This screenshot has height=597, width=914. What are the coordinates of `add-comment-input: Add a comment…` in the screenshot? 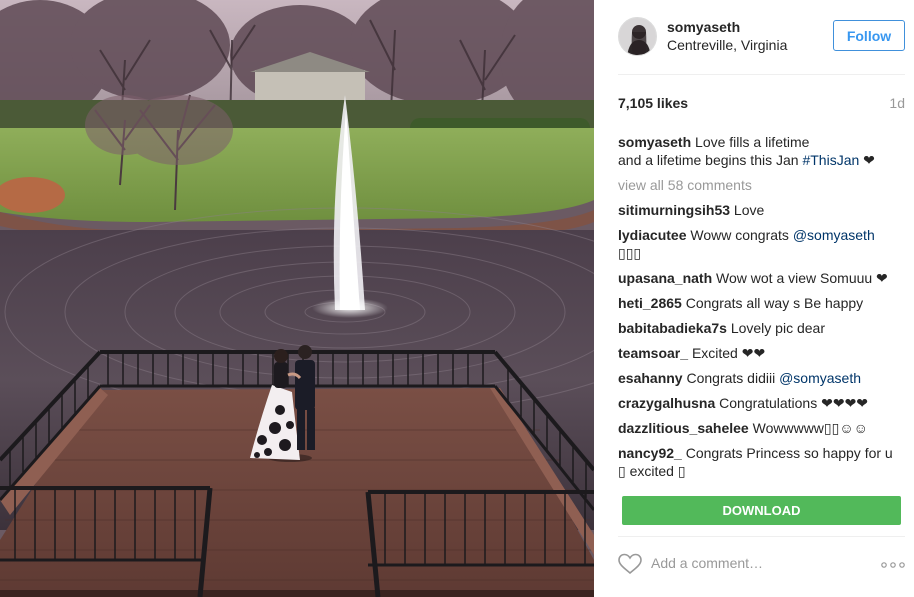 It's located at (751, 563).